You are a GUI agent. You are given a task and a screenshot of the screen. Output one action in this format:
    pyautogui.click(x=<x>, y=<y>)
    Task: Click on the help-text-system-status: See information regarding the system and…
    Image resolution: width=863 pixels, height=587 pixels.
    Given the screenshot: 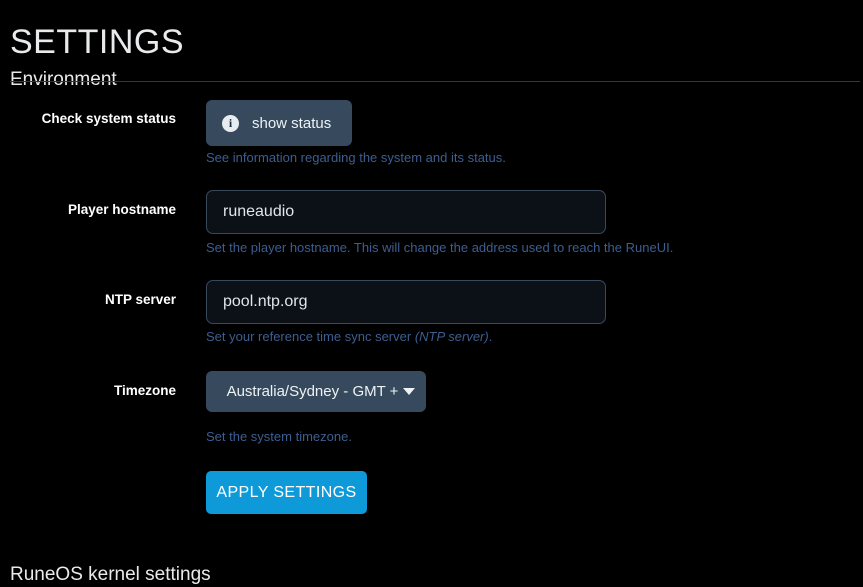 What is the action you would take?
    pyautogui.click(x=356, y=157)
    